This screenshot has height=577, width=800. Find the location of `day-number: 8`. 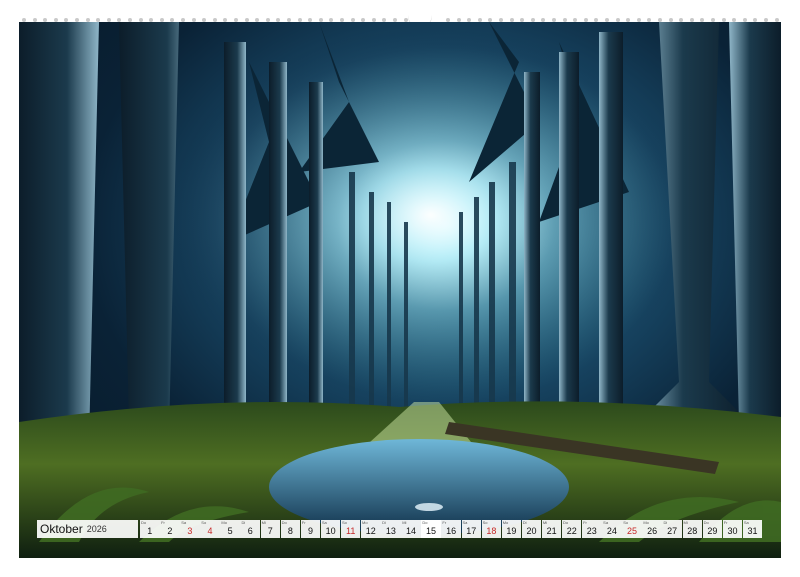

day-number: 8 is located at coordinates (290, 531).